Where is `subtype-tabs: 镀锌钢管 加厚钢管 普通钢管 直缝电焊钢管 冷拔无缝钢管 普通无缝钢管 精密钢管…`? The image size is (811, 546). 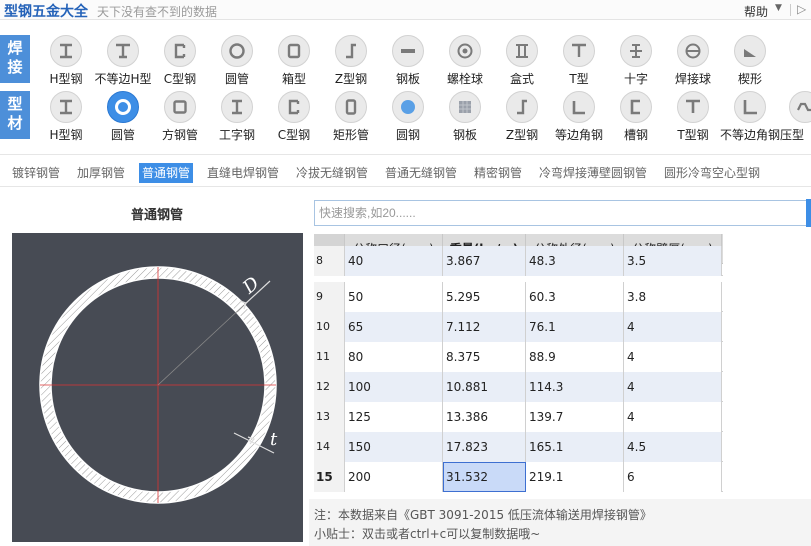
subtype-tabs: 镀锌钢管 加厚钢管 普通钢管 直缝电焊钢管 冷拔无缝钢管 普通无缝钢管 精密钢管… is located at coordinates (405, 172).